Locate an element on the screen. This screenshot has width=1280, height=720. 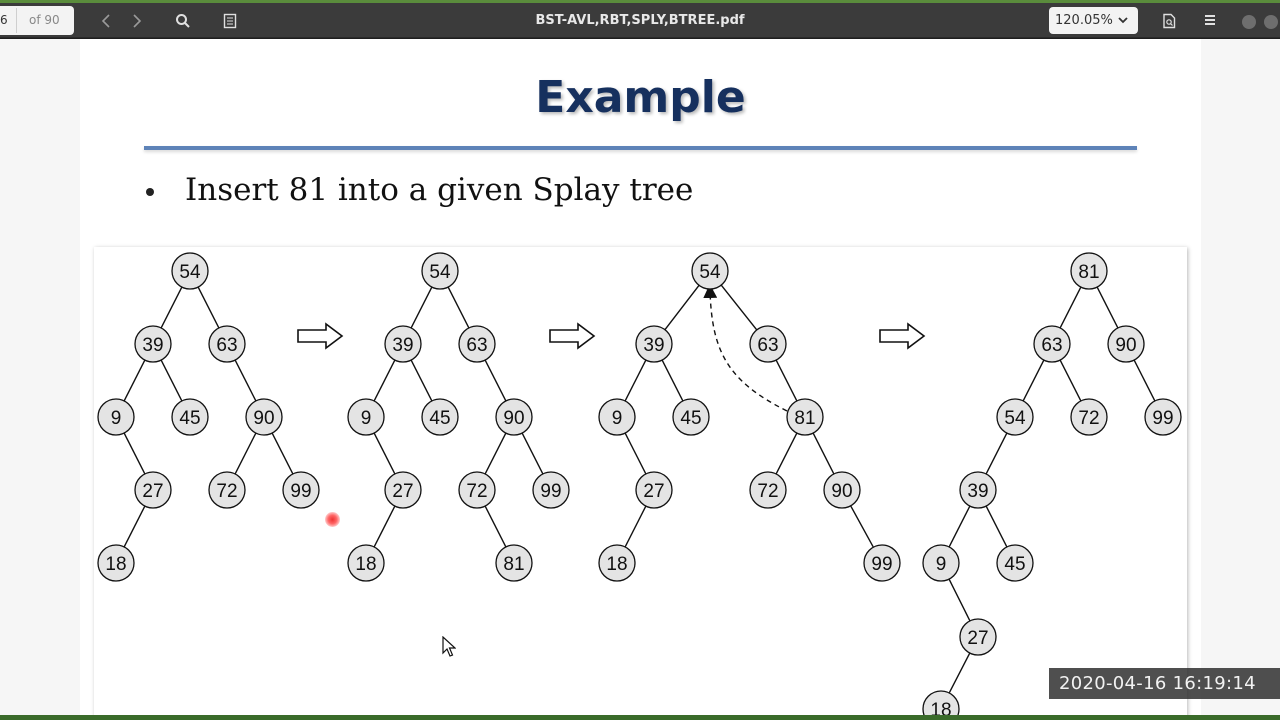
zoom-select: 120.05% is located at coordinates (1093, 20).